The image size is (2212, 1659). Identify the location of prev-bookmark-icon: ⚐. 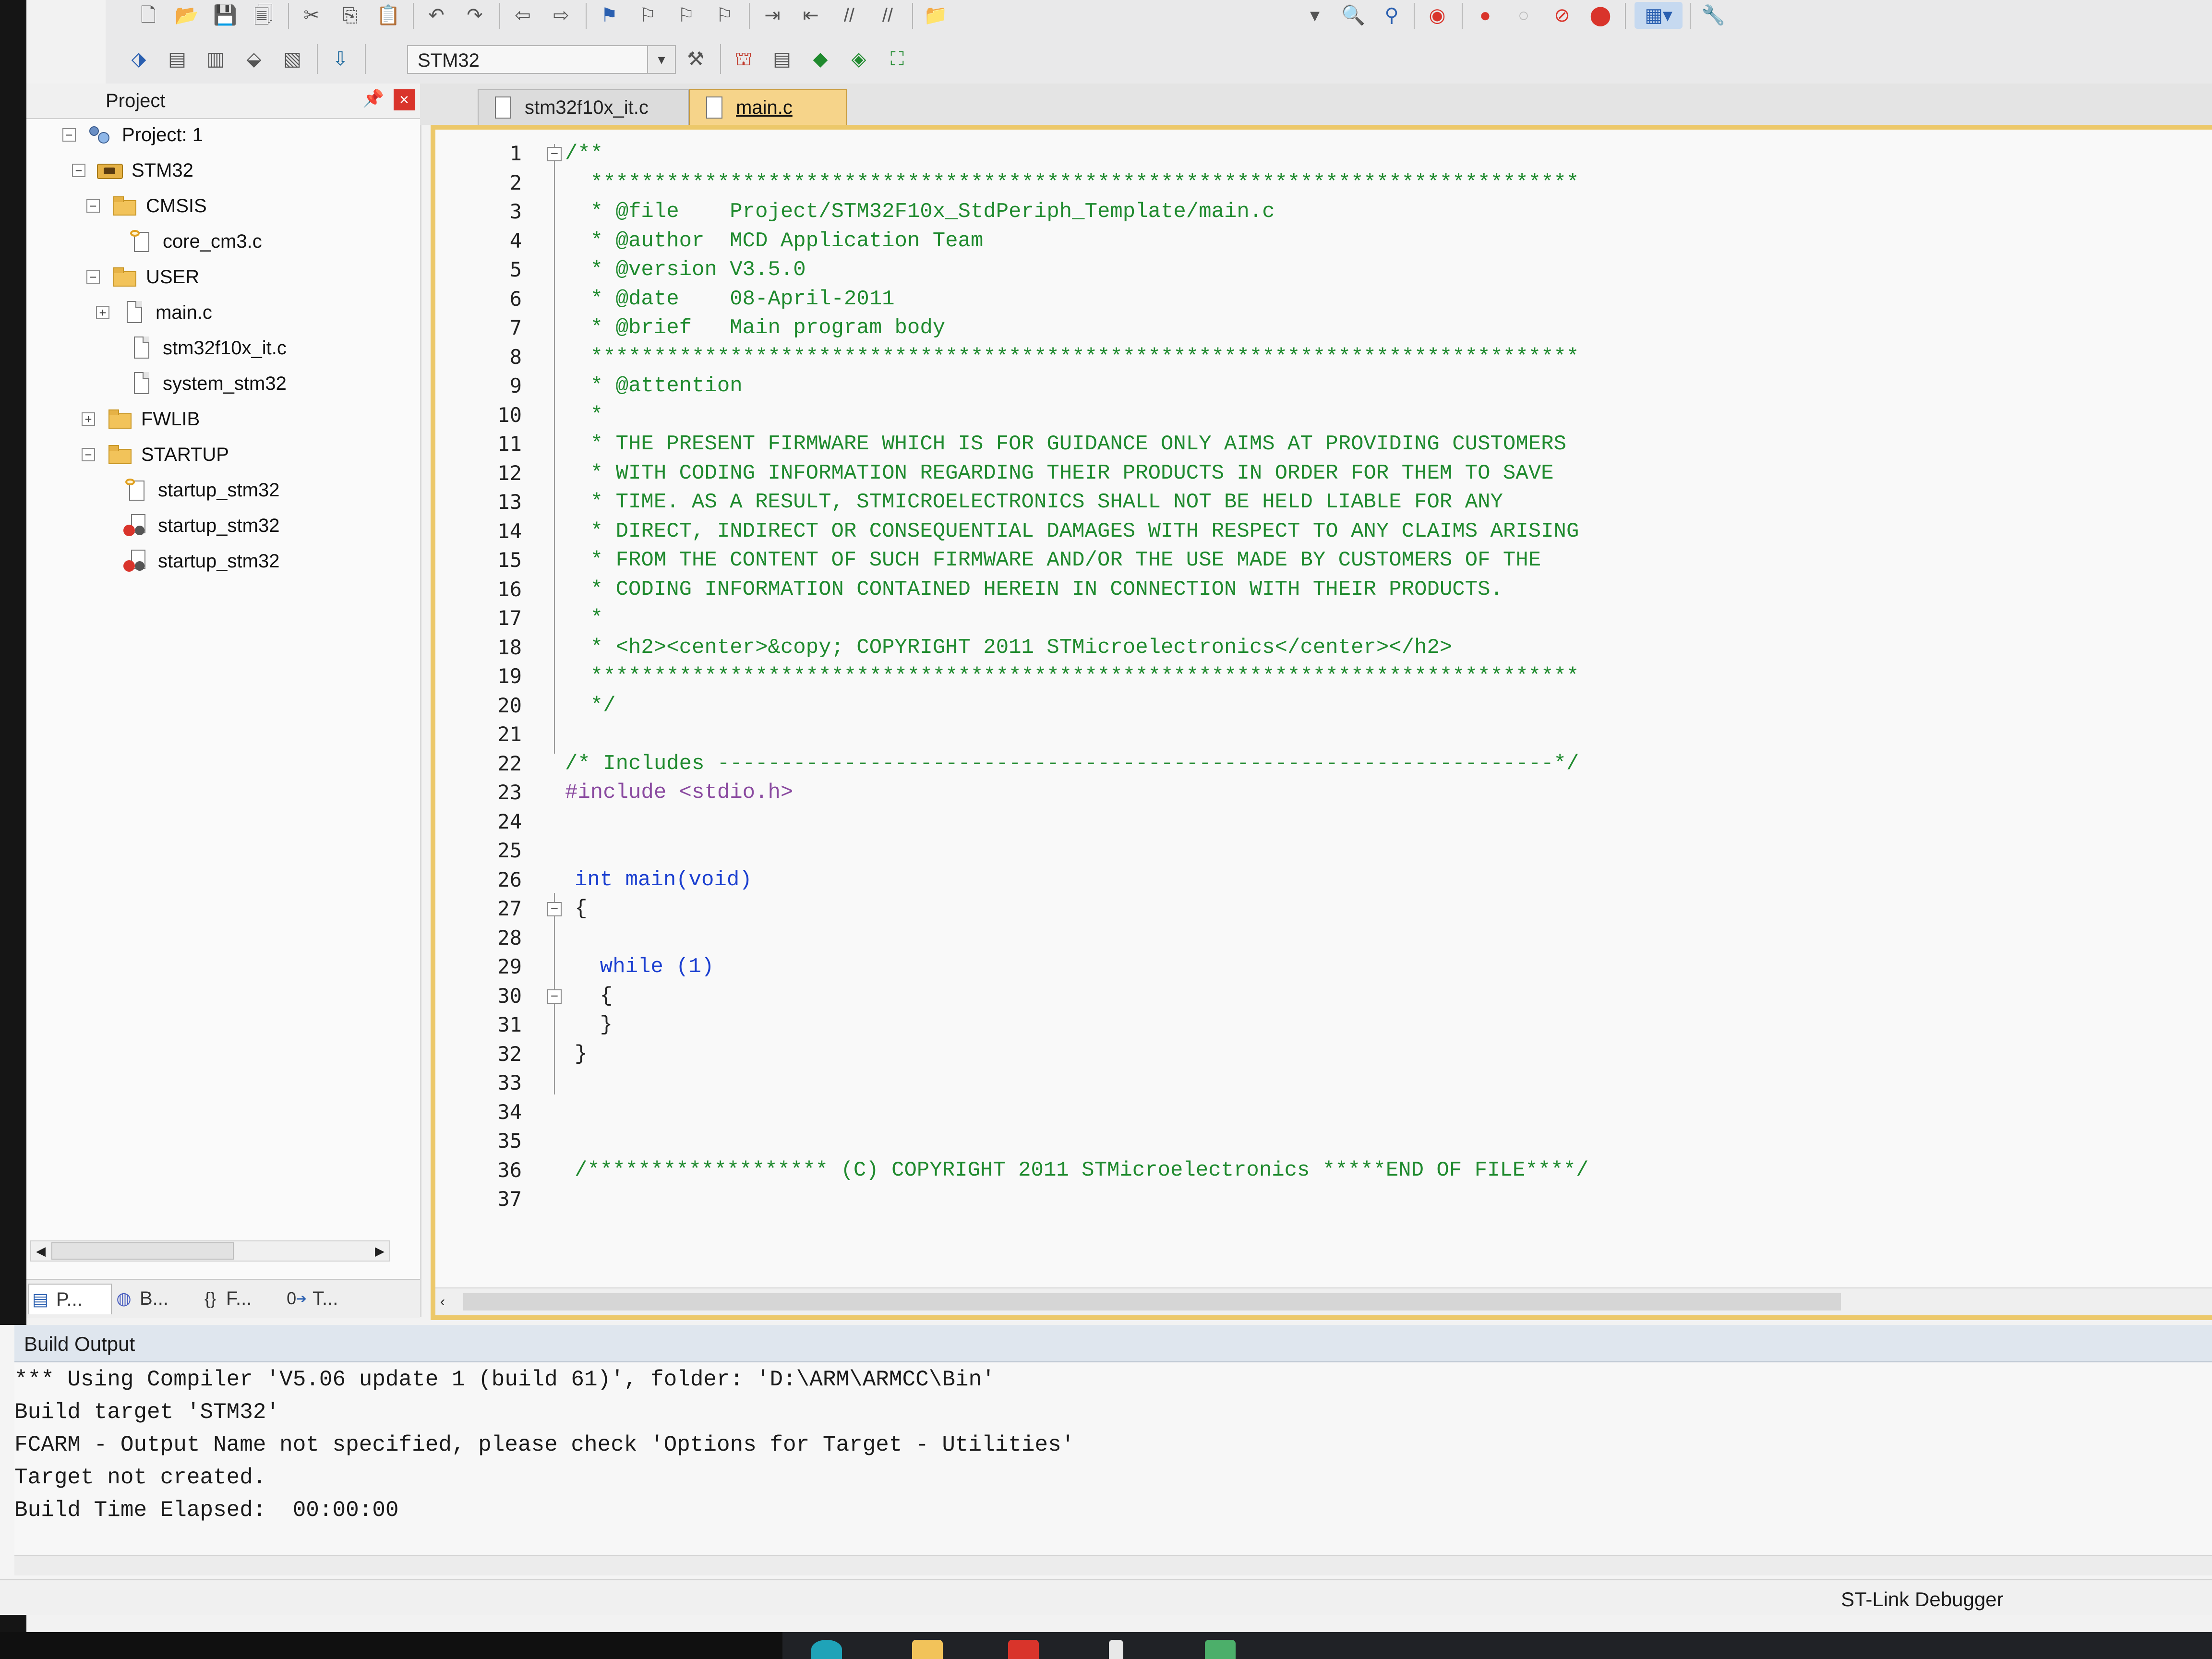
(647, 15).